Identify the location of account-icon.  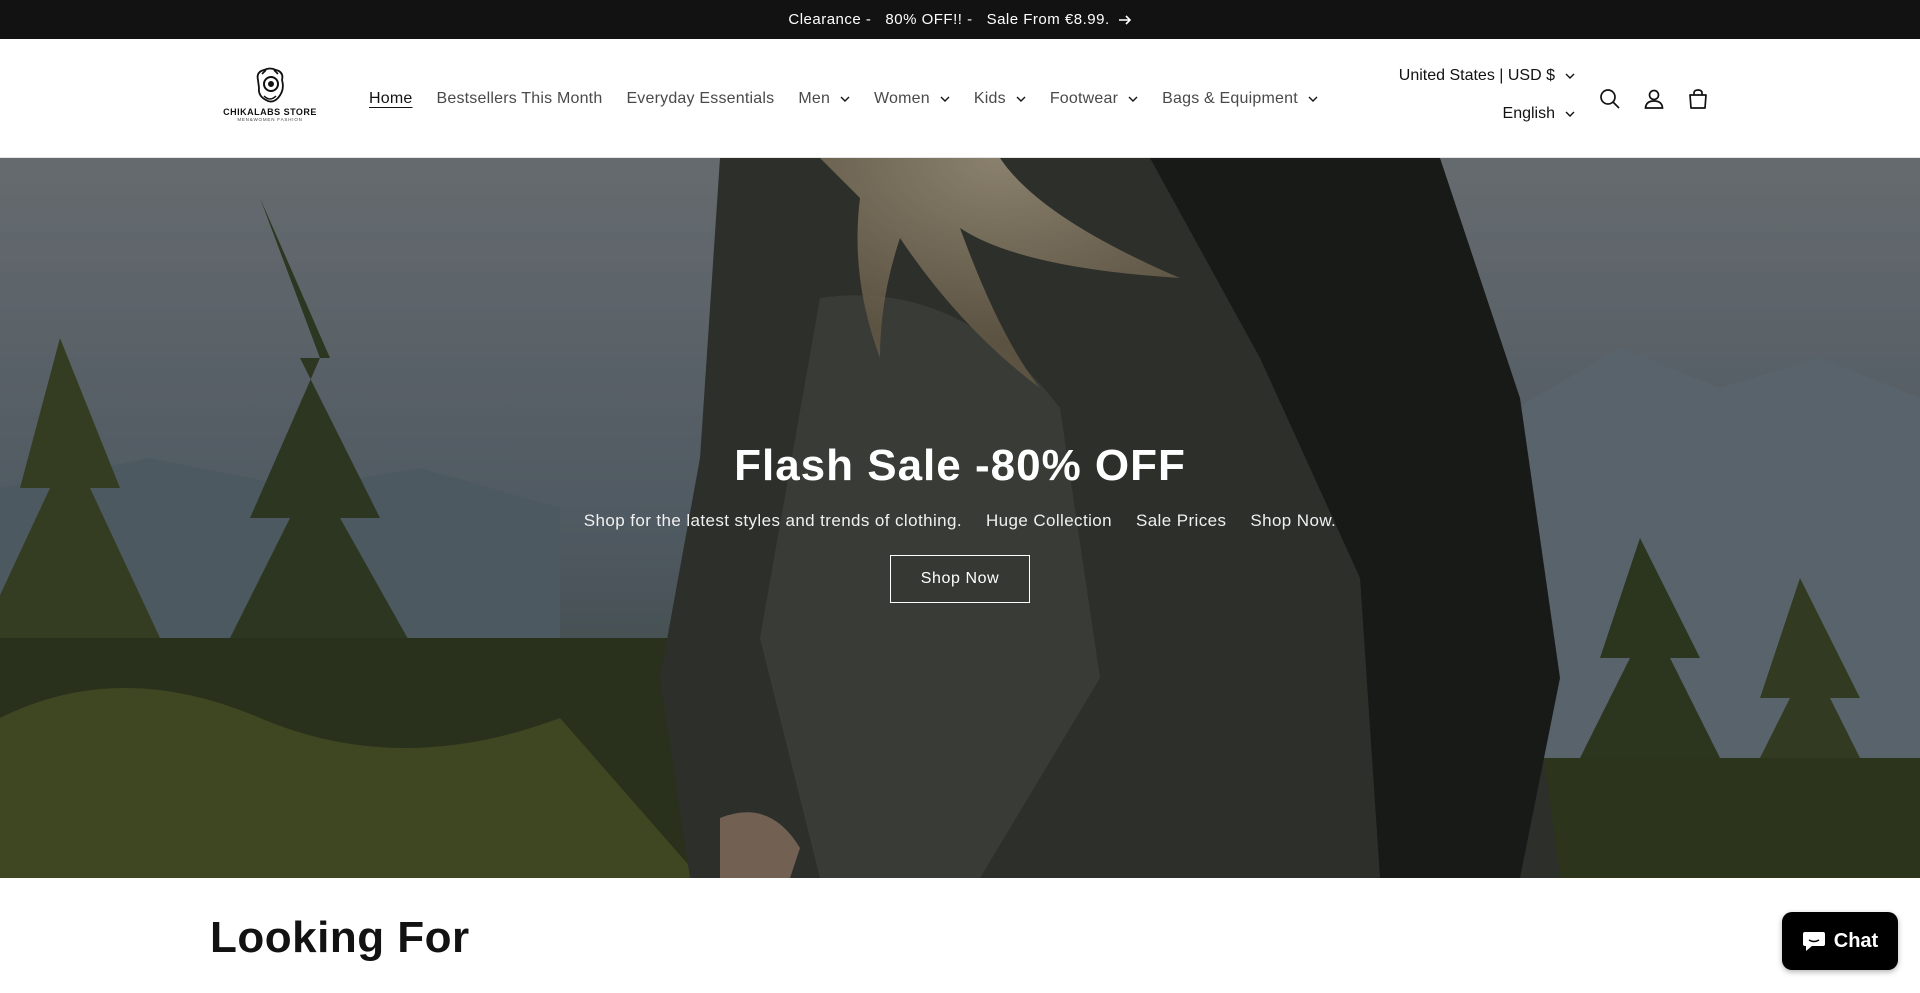
(1654, 99).